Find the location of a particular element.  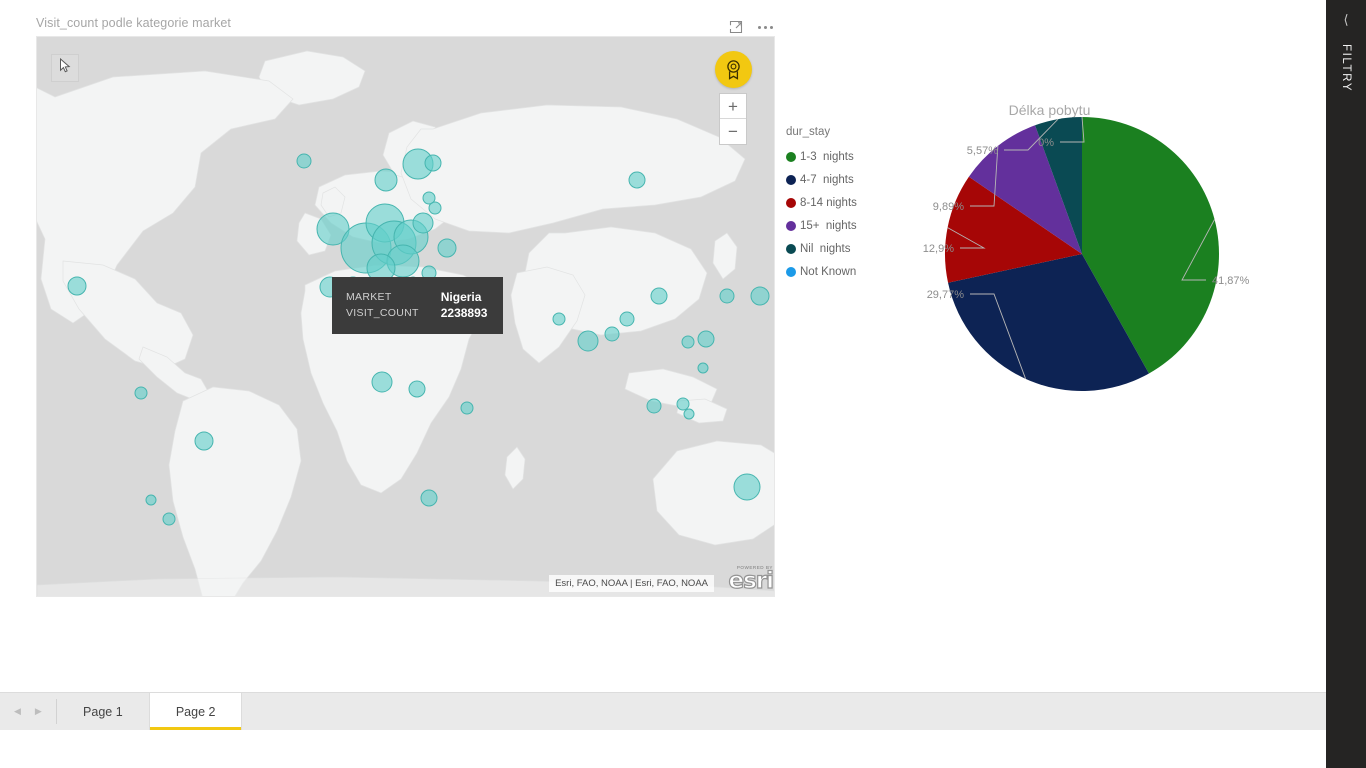

pie-data-label: 12,9% is located at coordinates (938, 249).